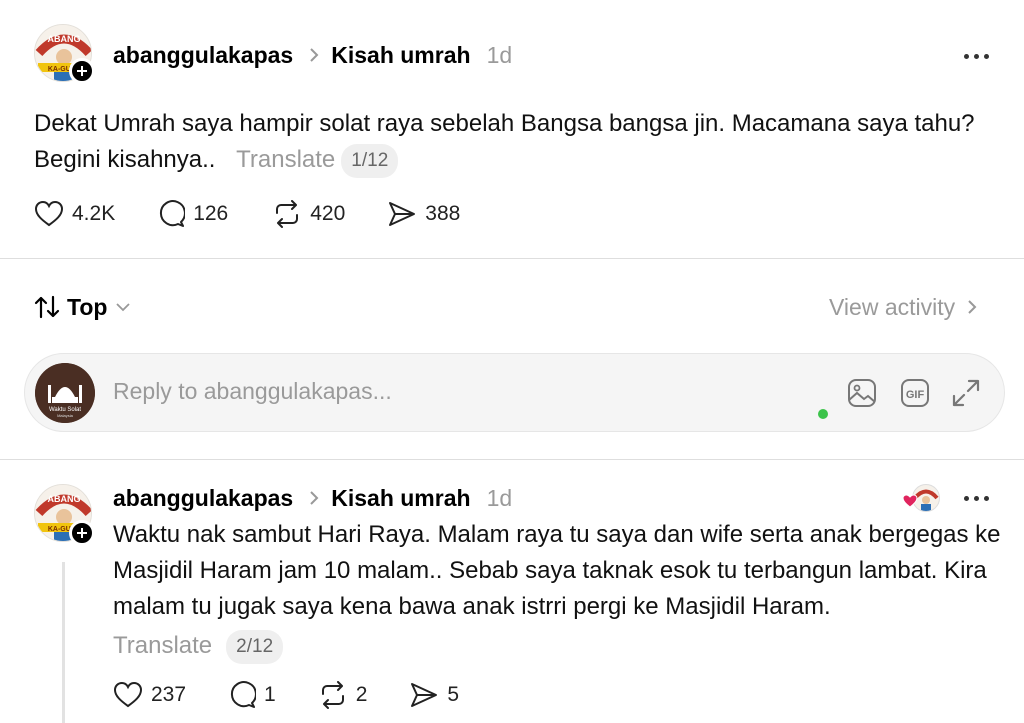 Image resolution: width=1024 pixels, height=723 pixels. I want to click on gif-button: GIF, so click(915, 393).